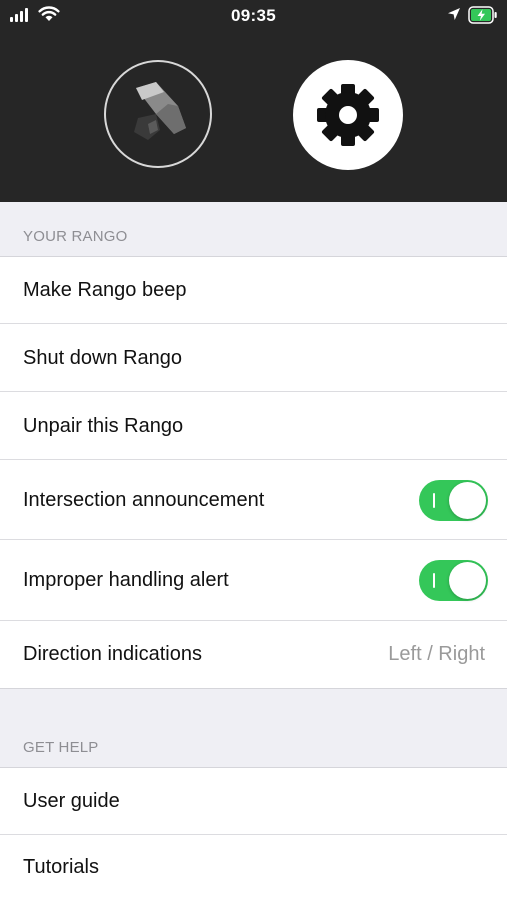 Image resolution: width=507 pixels, height=900 pixels. Describe the element at coordinates (105, 290) in the screenshot. I see `row-label: Make Rango beep` at that location.